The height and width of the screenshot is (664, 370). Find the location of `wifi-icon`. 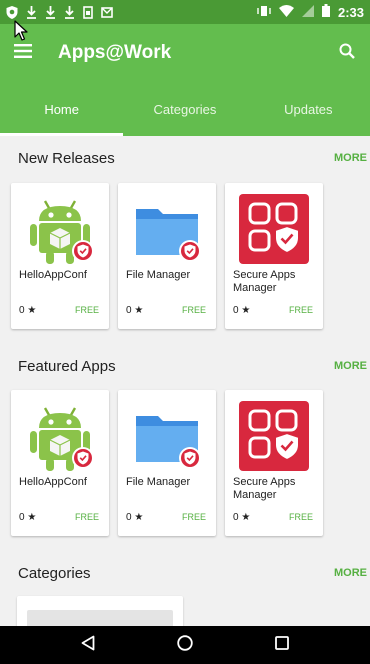

wifi-icon is located at coordinates (286, 12).